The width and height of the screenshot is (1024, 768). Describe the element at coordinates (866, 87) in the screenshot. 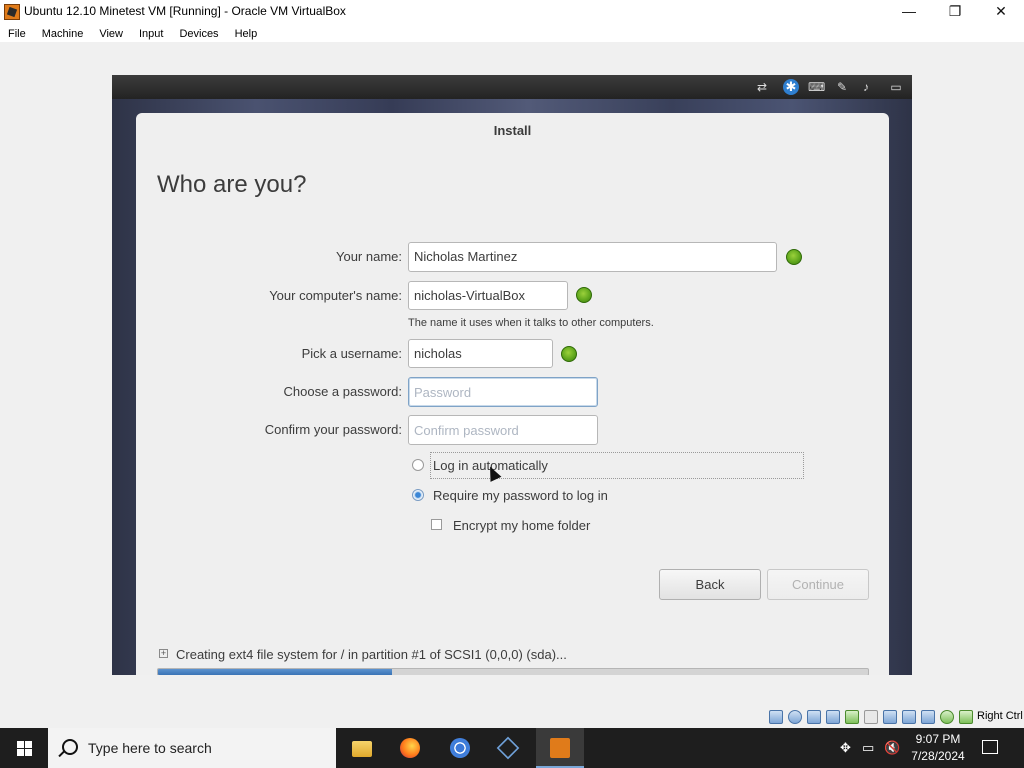

I see `volume-icon: ♪` at that location.